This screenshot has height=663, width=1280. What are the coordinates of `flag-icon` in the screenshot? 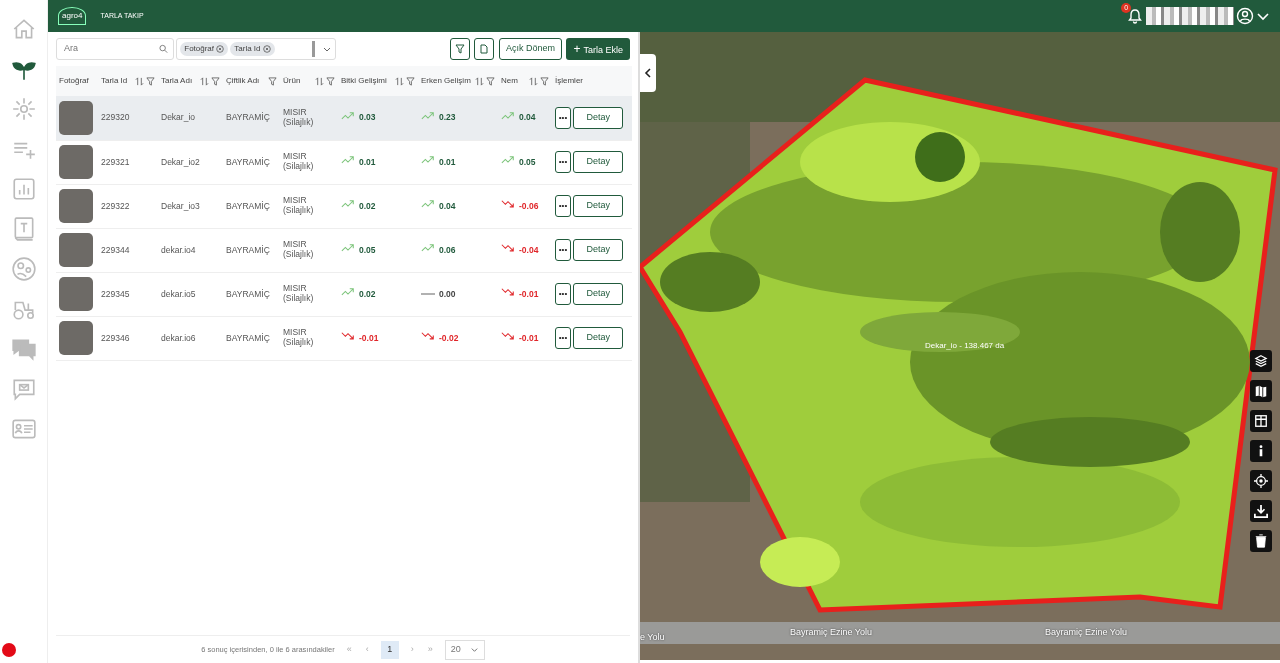 It's located at (9, 650).